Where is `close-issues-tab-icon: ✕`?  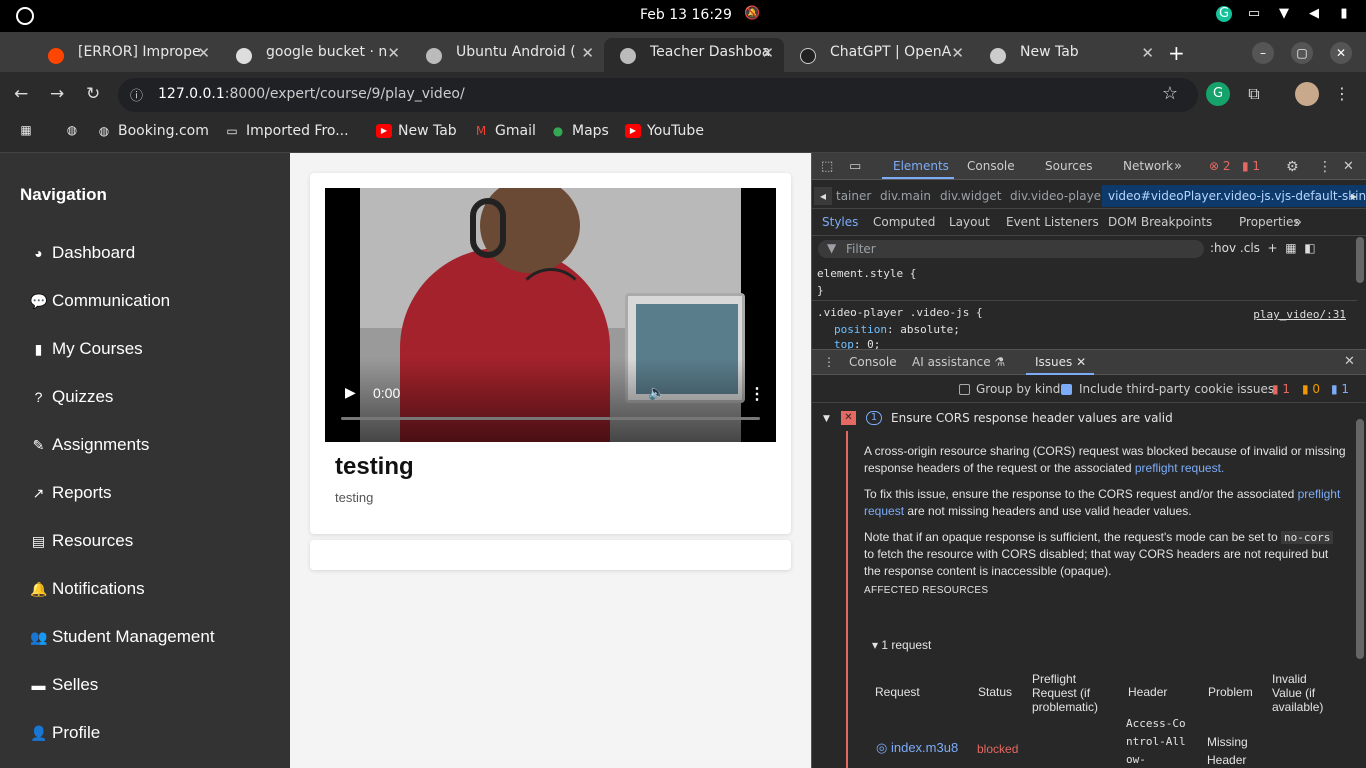 close-issues-tab-icon: ✕ is located at coordinates (1081, 362).